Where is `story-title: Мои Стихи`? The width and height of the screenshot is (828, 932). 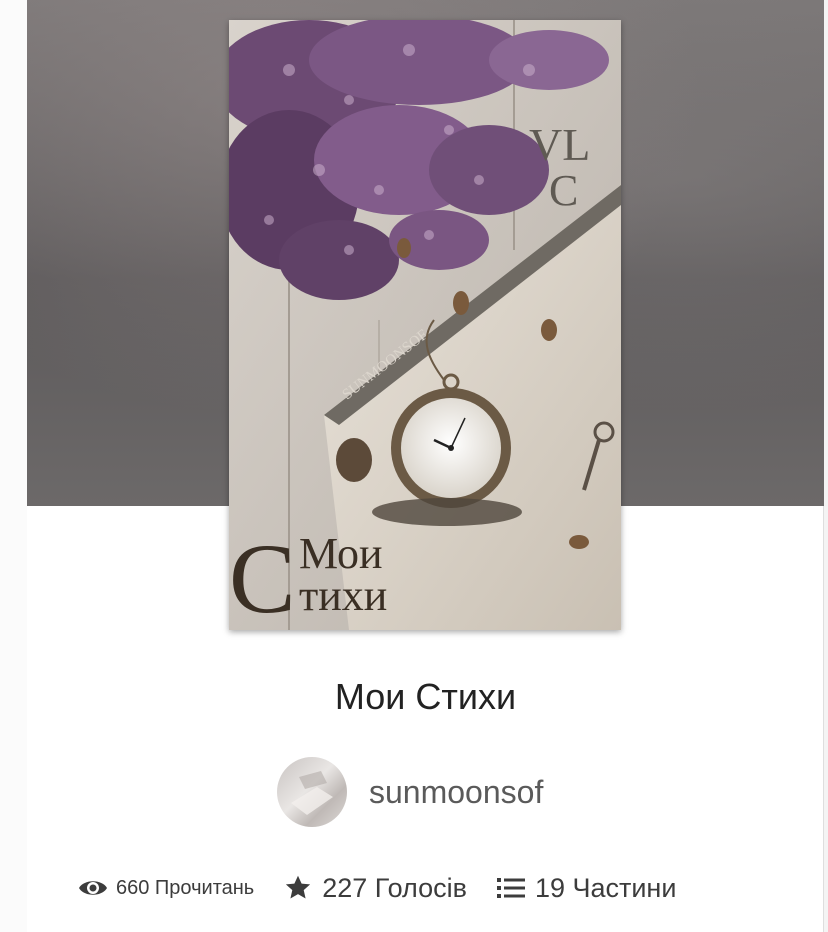 story-title: Мои Стихи is located at coordinates (425, 696).